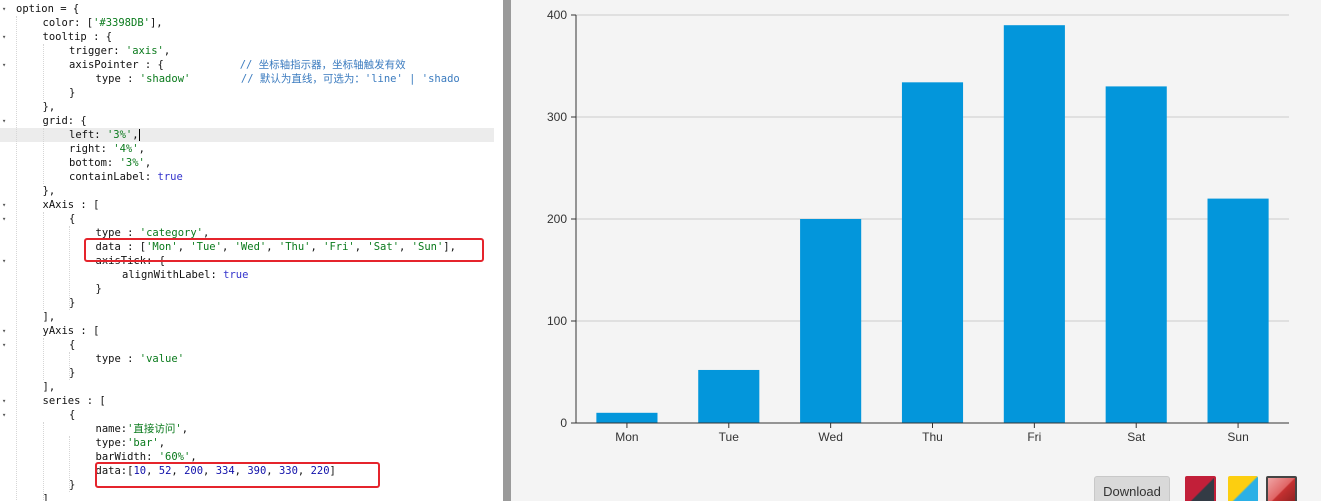 This screenshot has width=1321, height=501. Describe the element at coordinates (251, 429) in the screenshot. I see `code-line: name:'直接访问',` at that location.